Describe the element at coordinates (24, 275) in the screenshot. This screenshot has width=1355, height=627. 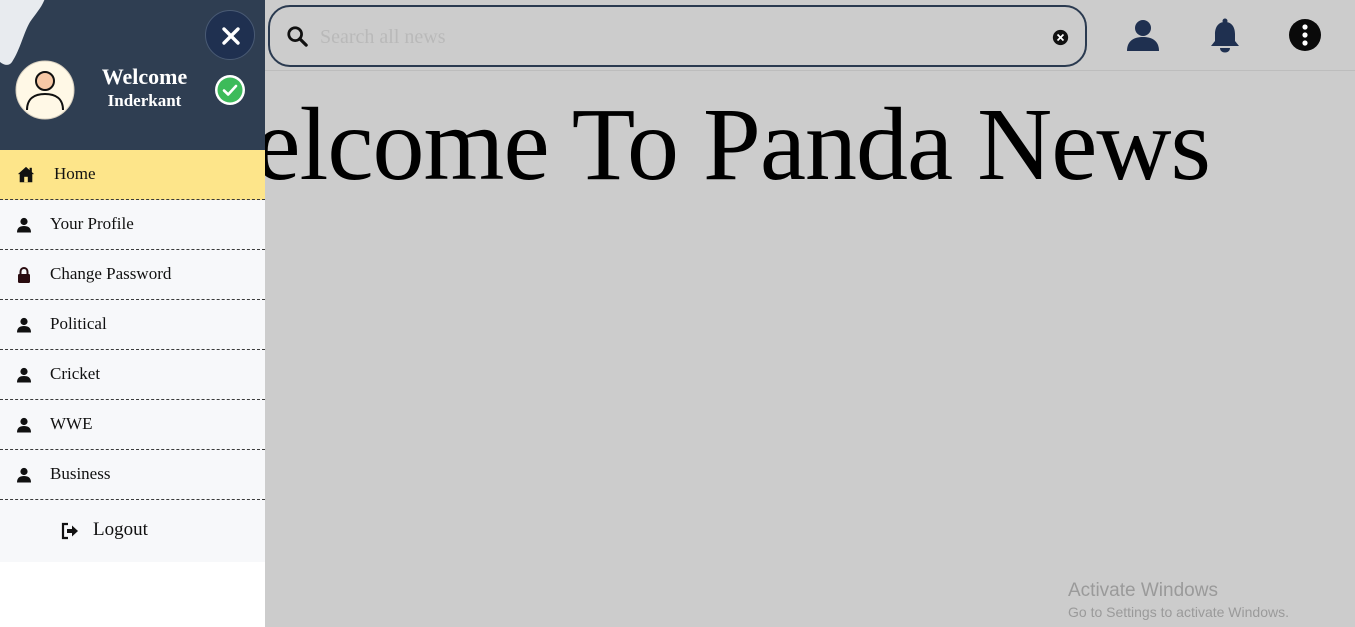
I see `lock-icon` at that location.